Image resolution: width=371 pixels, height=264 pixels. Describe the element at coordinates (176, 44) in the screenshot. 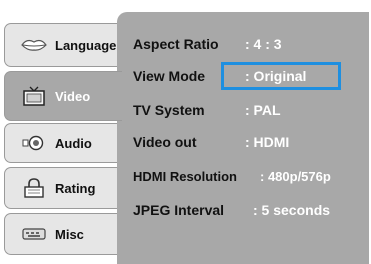

I see `setting-key: Aspect Ratio` at that location.